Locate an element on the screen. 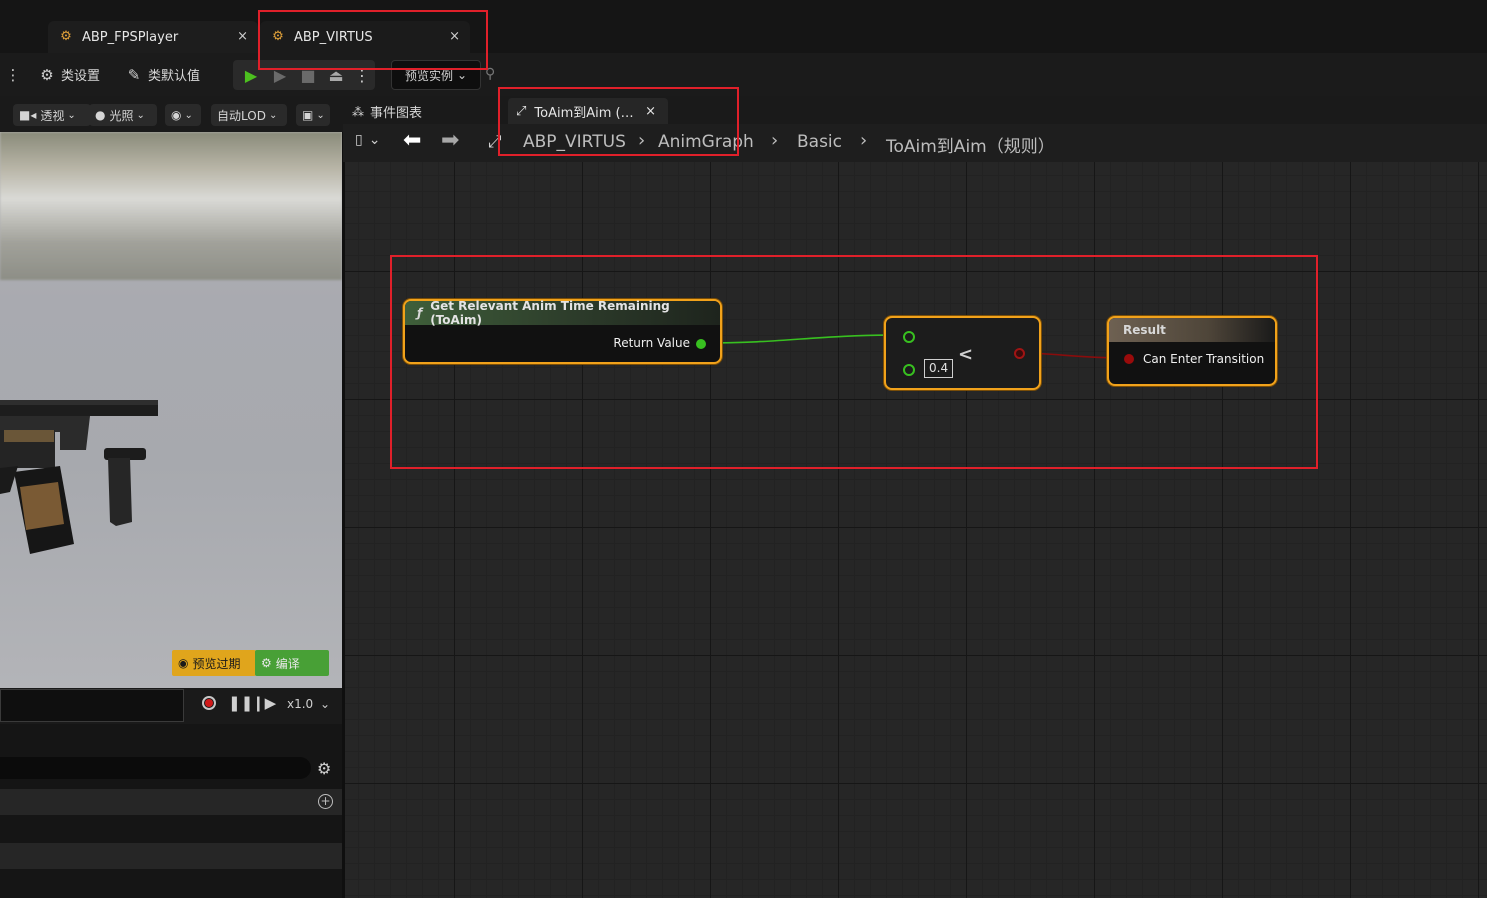 Image resolution: width=1487 pixels, height=898 pixels. viewport-options-button: ▣ ⌄ is located at coordinates (313, 115).